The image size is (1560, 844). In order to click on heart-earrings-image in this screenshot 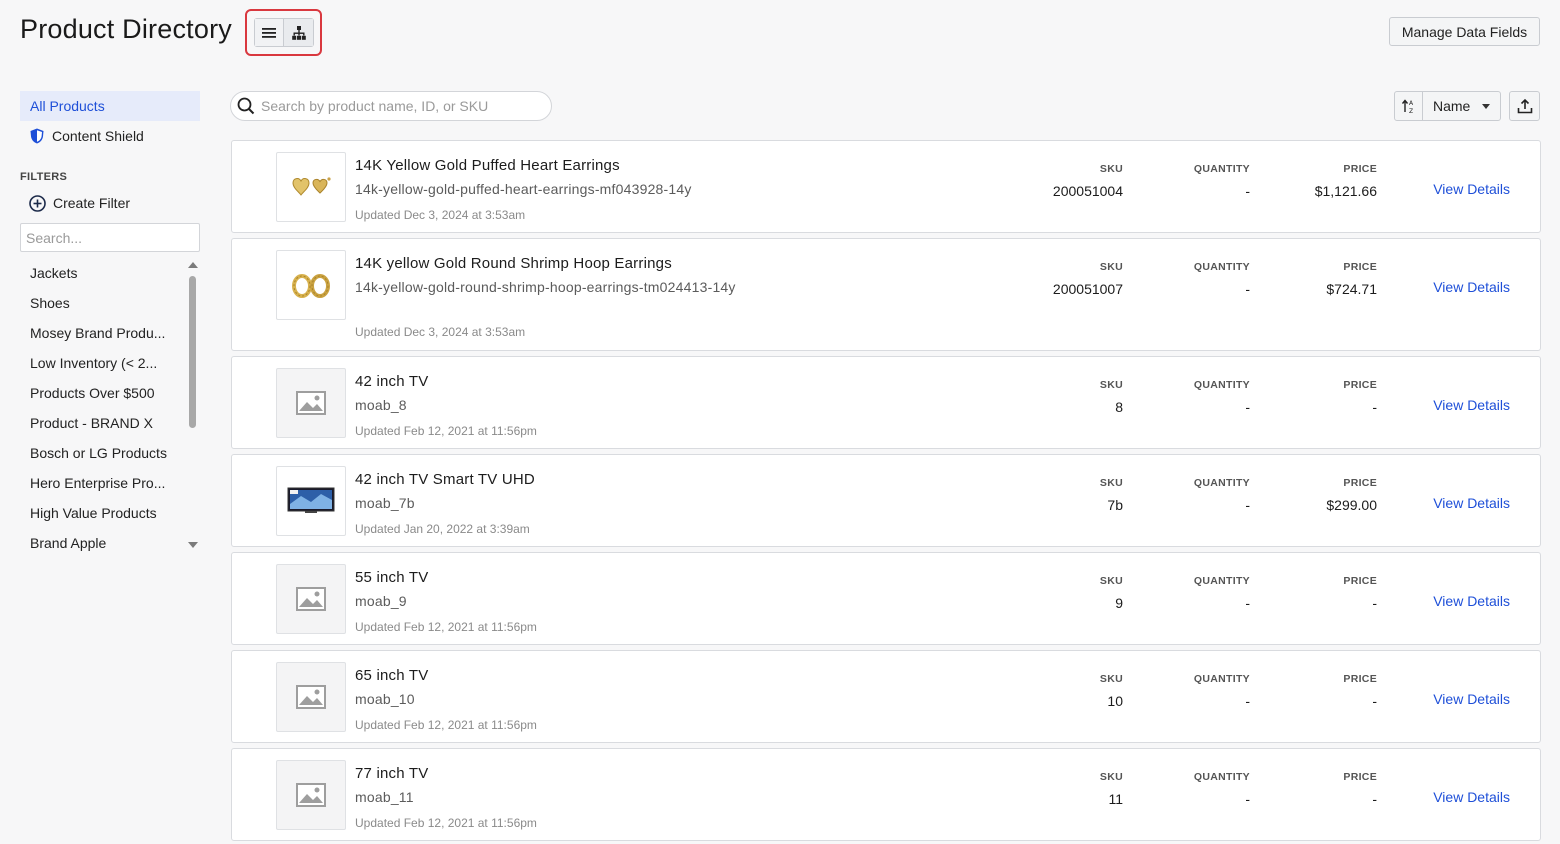, I will do `click(311, 187)`.